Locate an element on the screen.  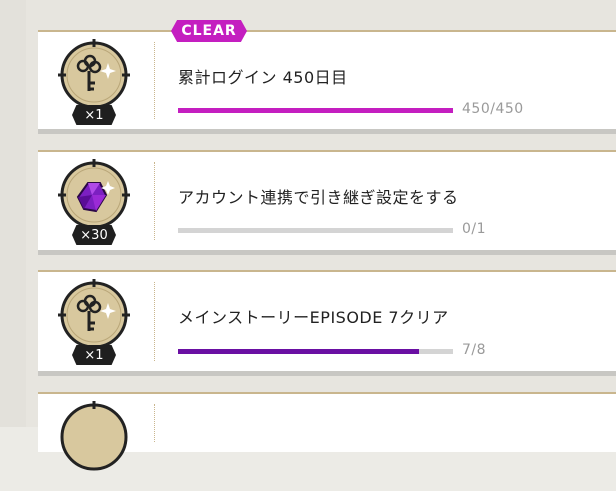
reward-count-badge: ×30 is located at coordinates (94, 235).